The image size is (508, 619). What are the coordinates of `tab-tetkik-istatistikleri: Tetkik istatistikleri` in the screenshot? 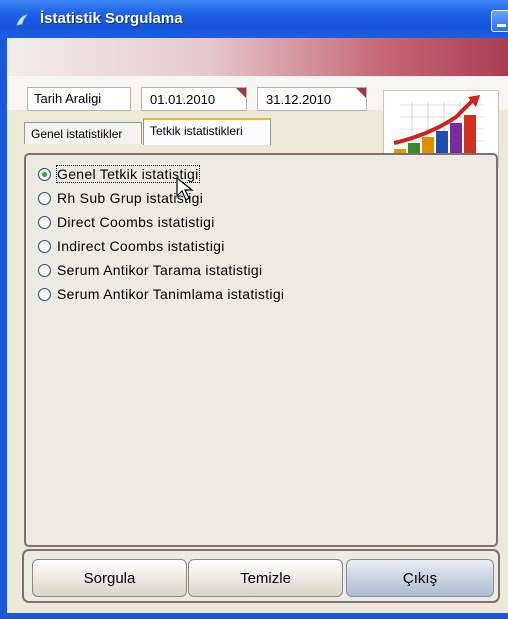 It's located at (207, 131).